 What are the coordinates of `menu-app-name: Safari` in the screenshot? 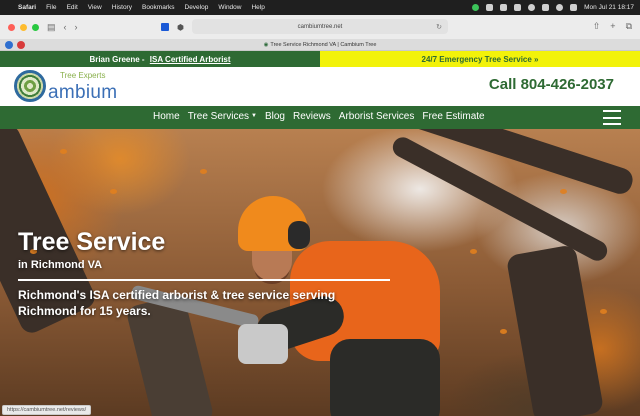 It's located at (27, 7).